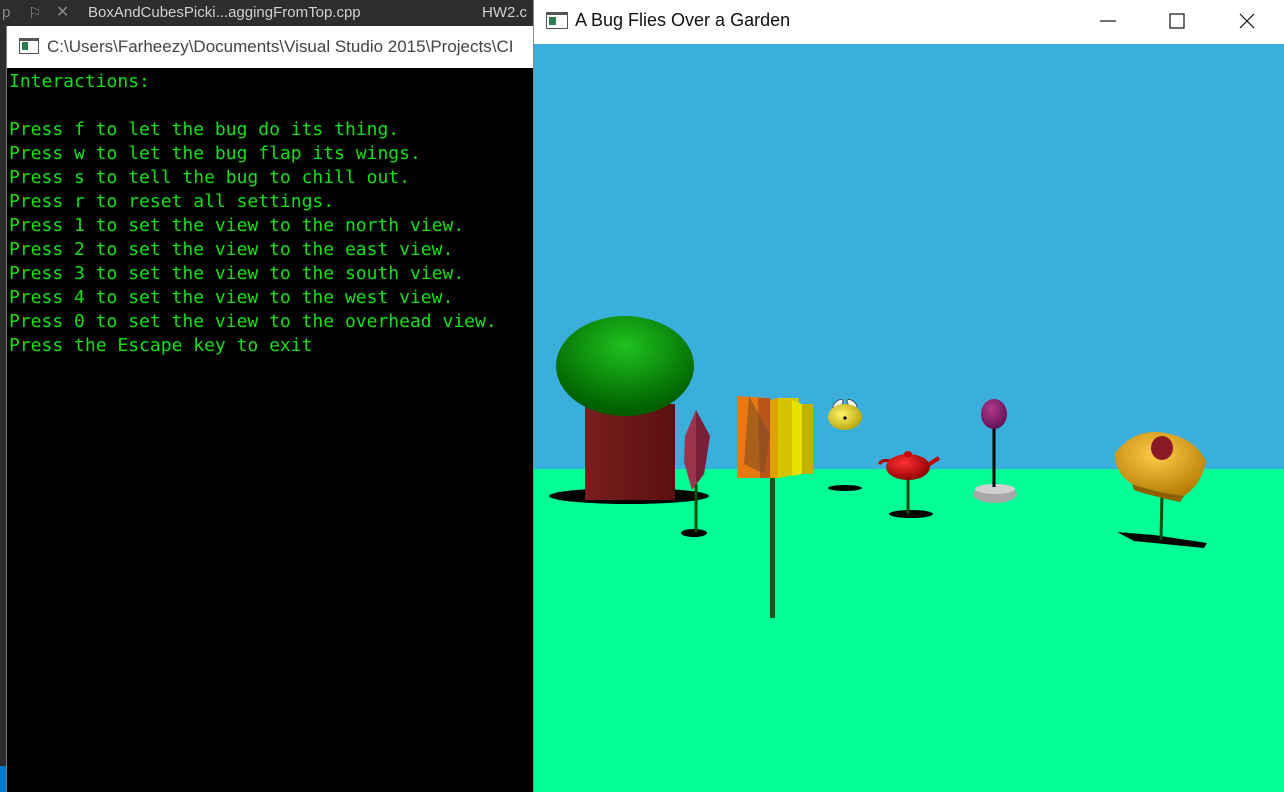  What do you see at coordinates (34, 13) in the screenshot?
I see `pin-icon: ⚐` at bounding box center [34, 13].